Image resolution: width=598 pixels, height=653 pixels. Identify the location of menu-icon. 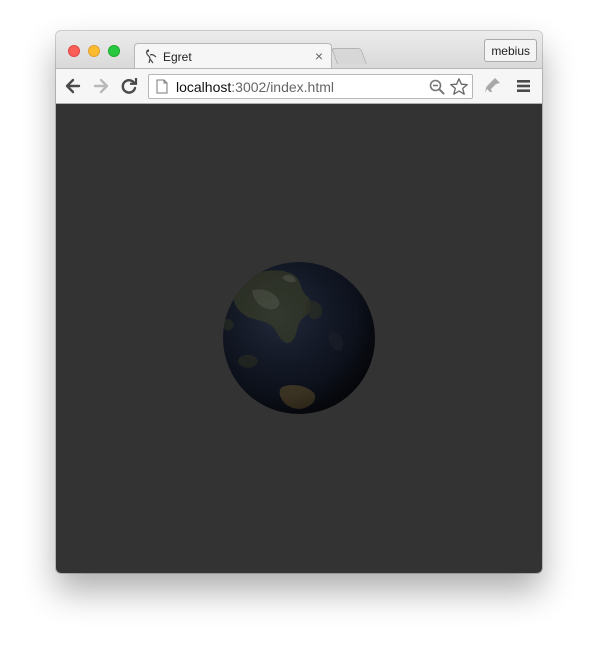
(524, 86).